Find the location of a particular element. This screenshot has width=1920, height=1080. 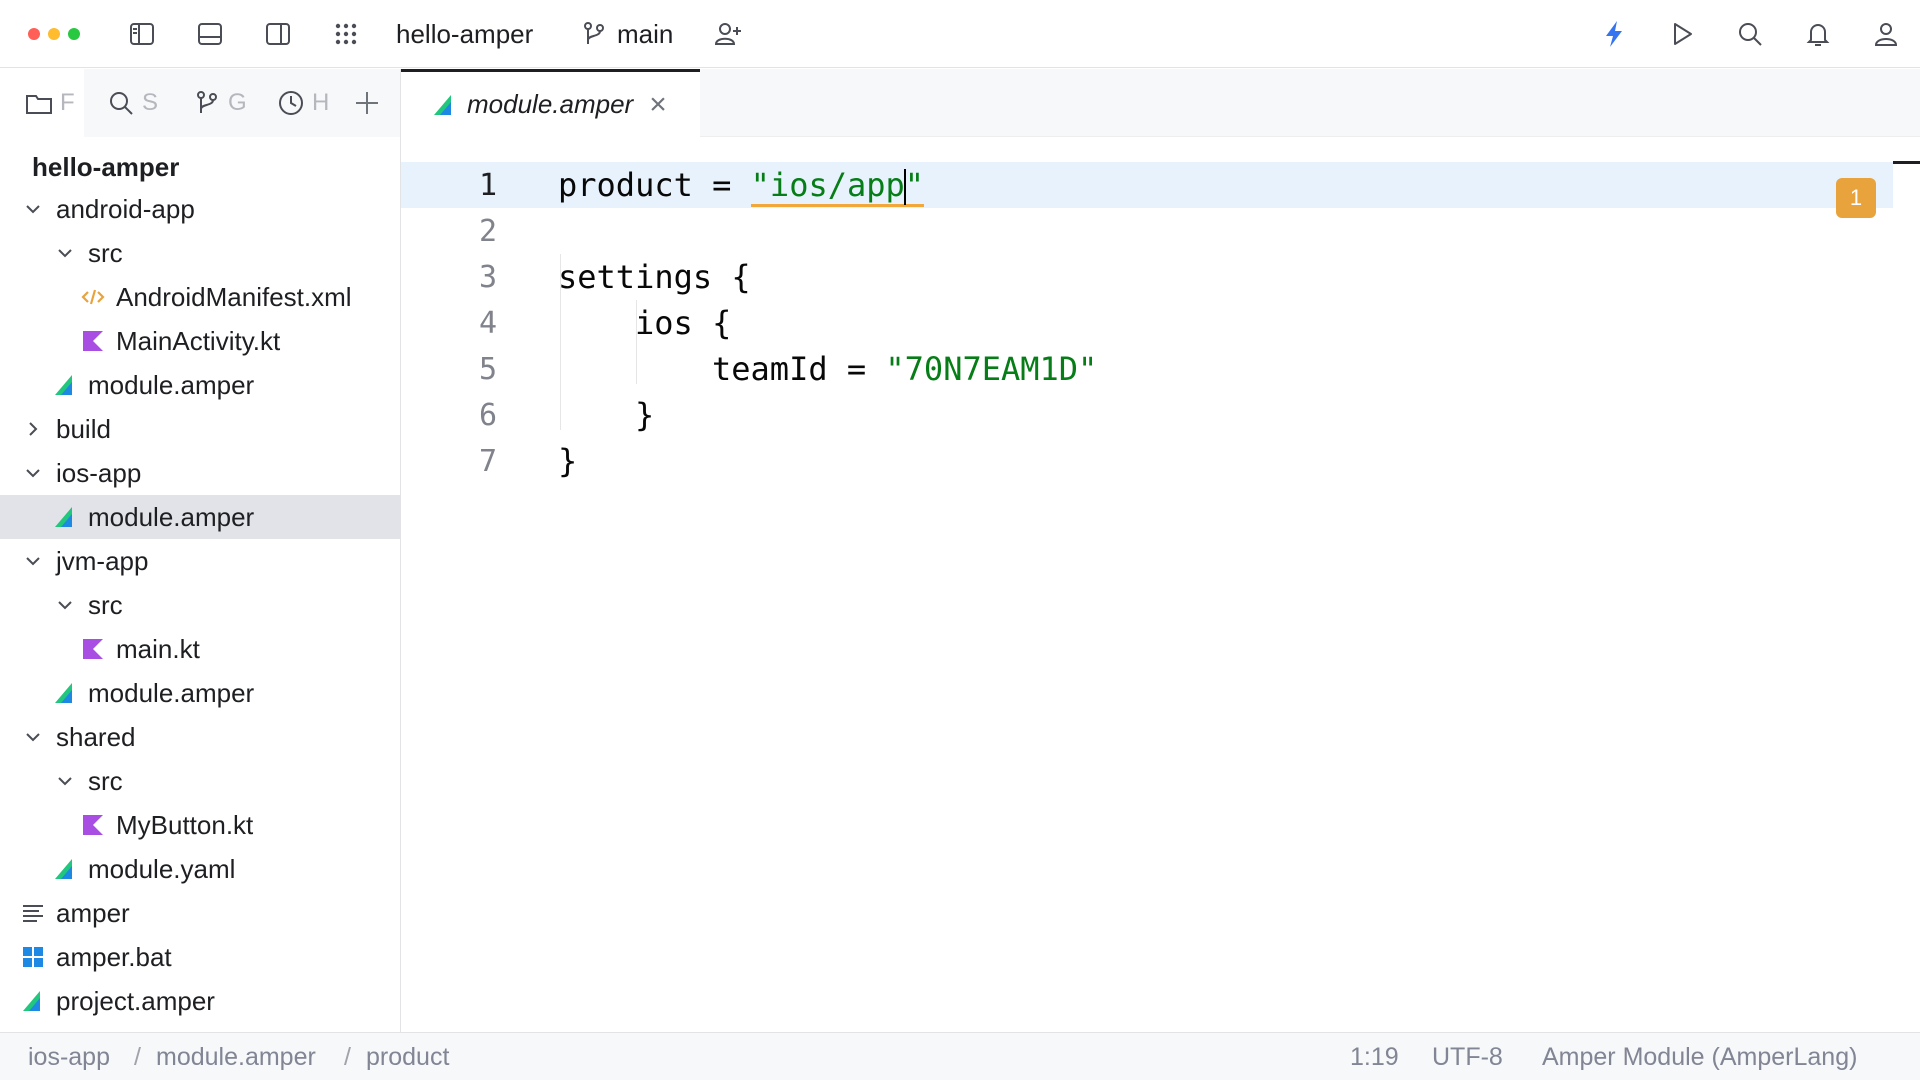

tree-item-label: amper is located at coordinates (93, 912).